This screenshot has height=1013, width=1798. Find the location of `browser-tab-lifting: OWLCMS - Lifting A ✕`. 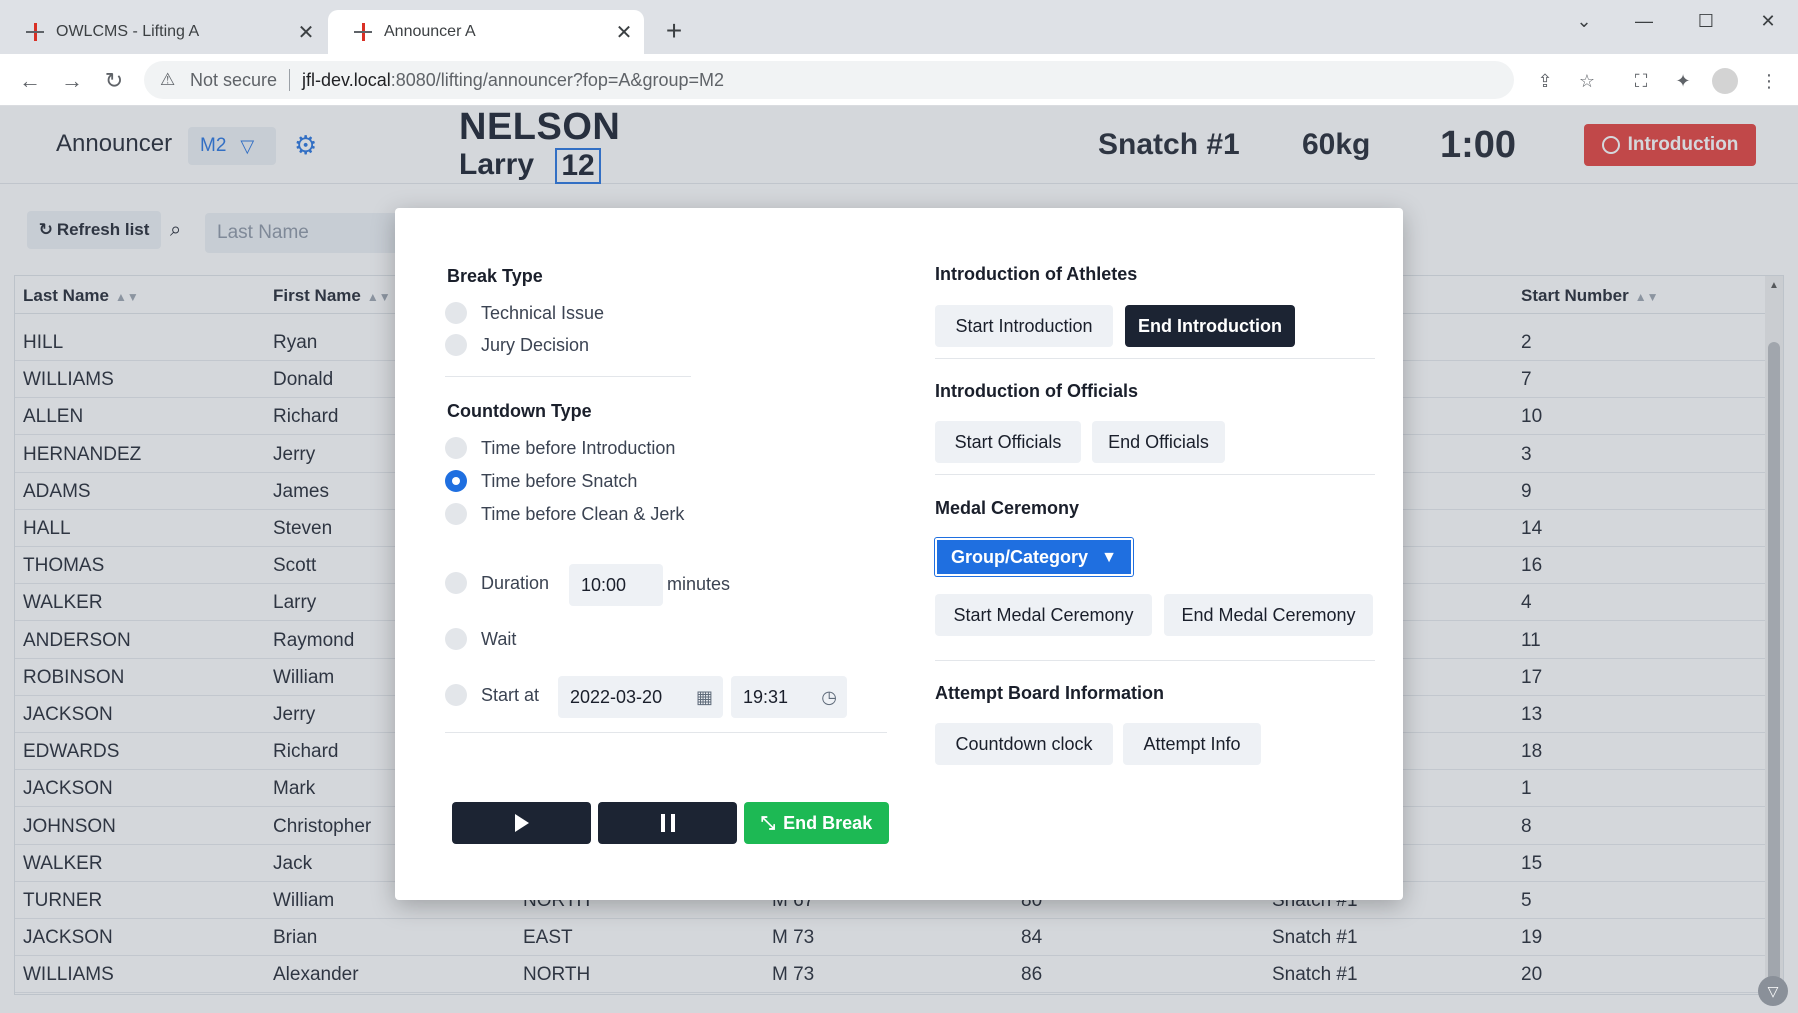

browser-tab-lifting: OWLCMS - Lifting A ✕ is located at coordinates (163, 32).